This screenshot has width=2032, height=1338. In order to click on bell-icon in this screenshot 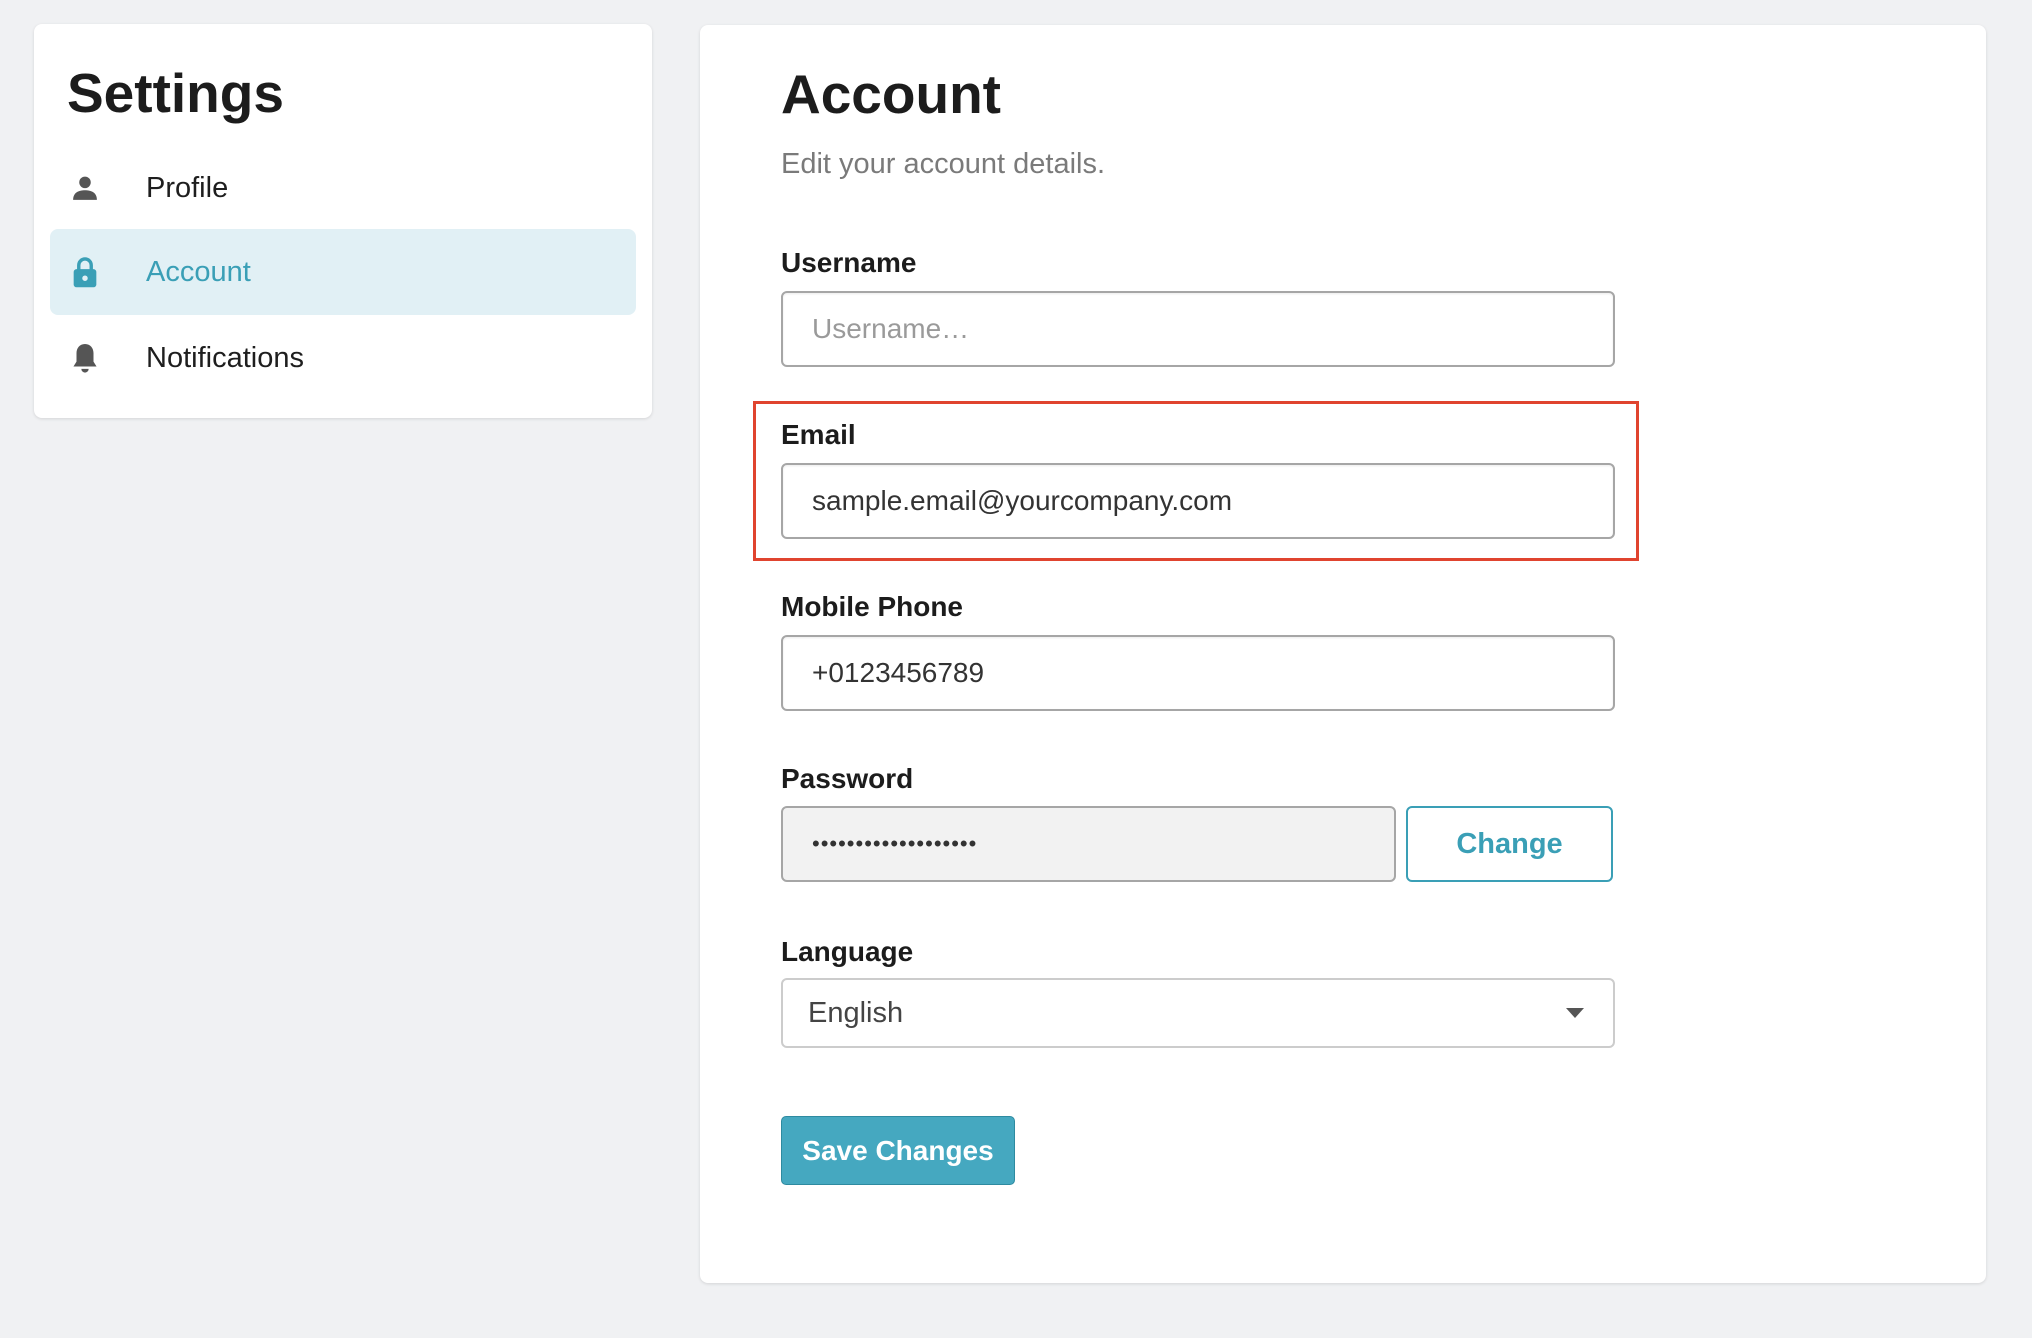, I will do `click(85, 358)`.